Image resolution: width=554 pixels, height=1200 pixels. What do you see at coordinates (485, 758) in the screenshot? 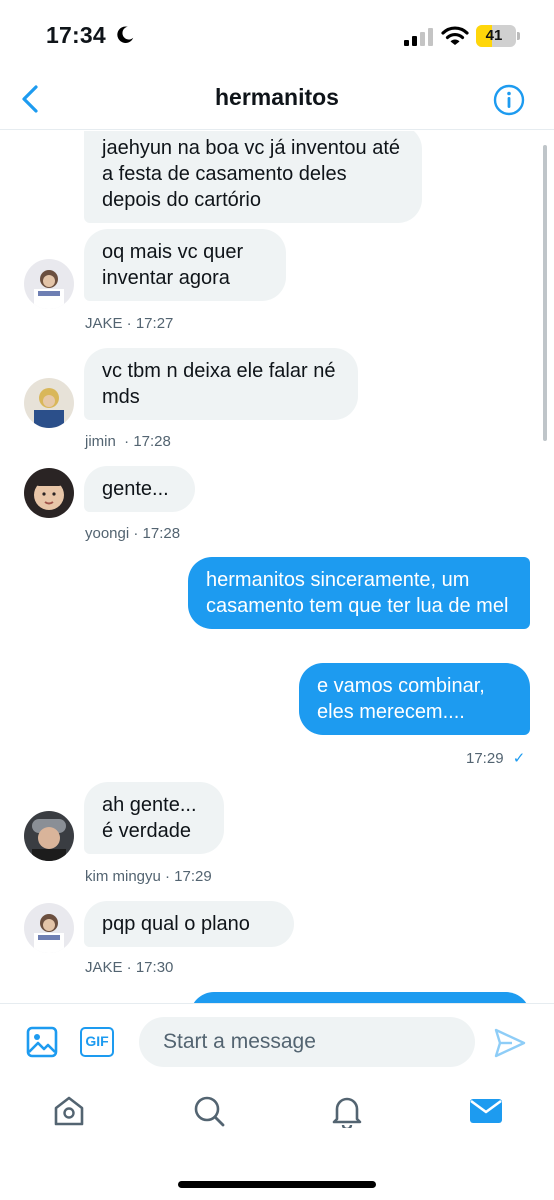
I see `message-time: 17:29` at bounding box center [485, 758].